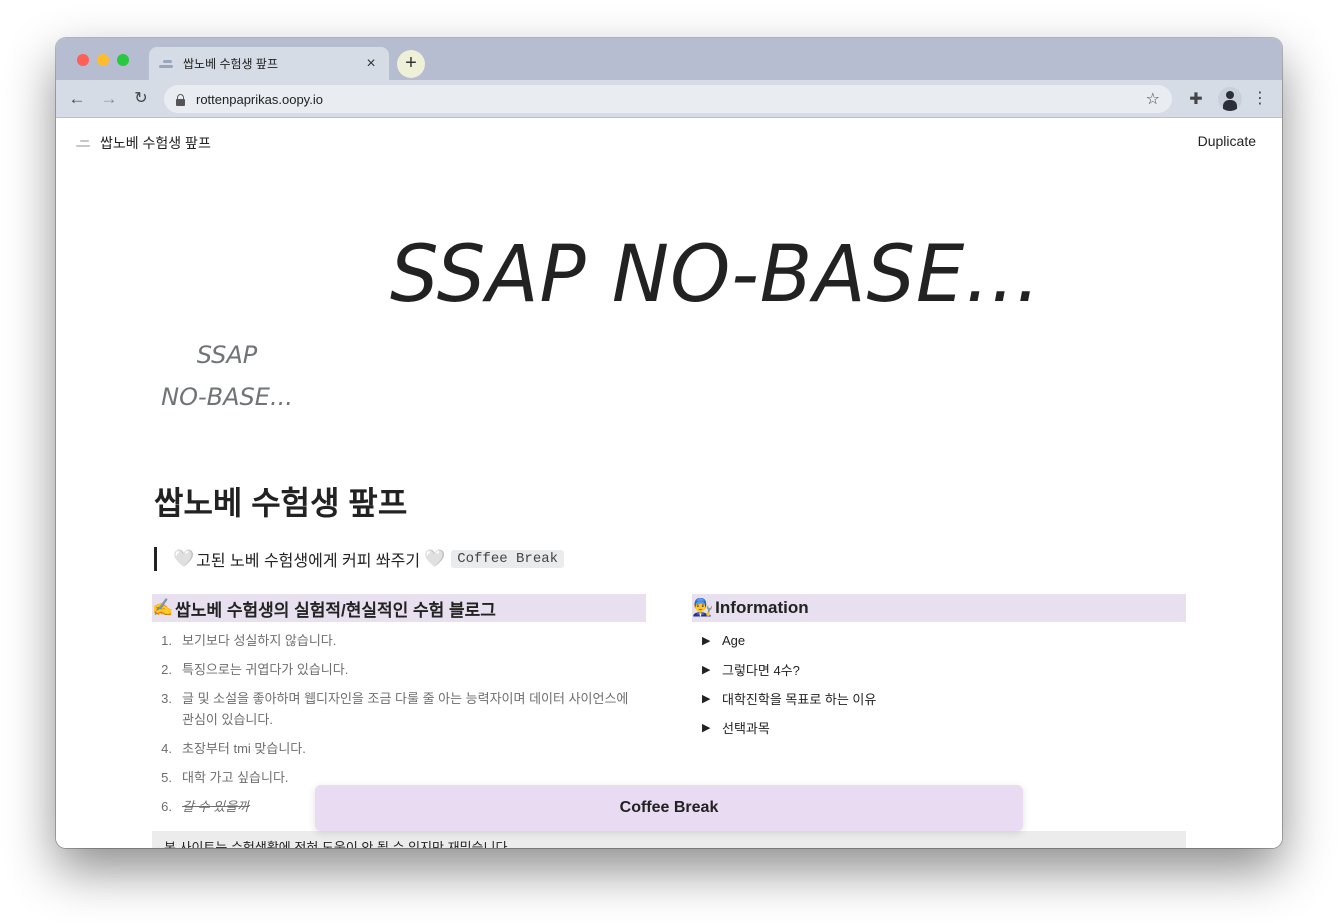 The height and width of the screenshot is (923, 1338). I want to click on extensions-puzzle-icon: ✚, so click(1196, 99).